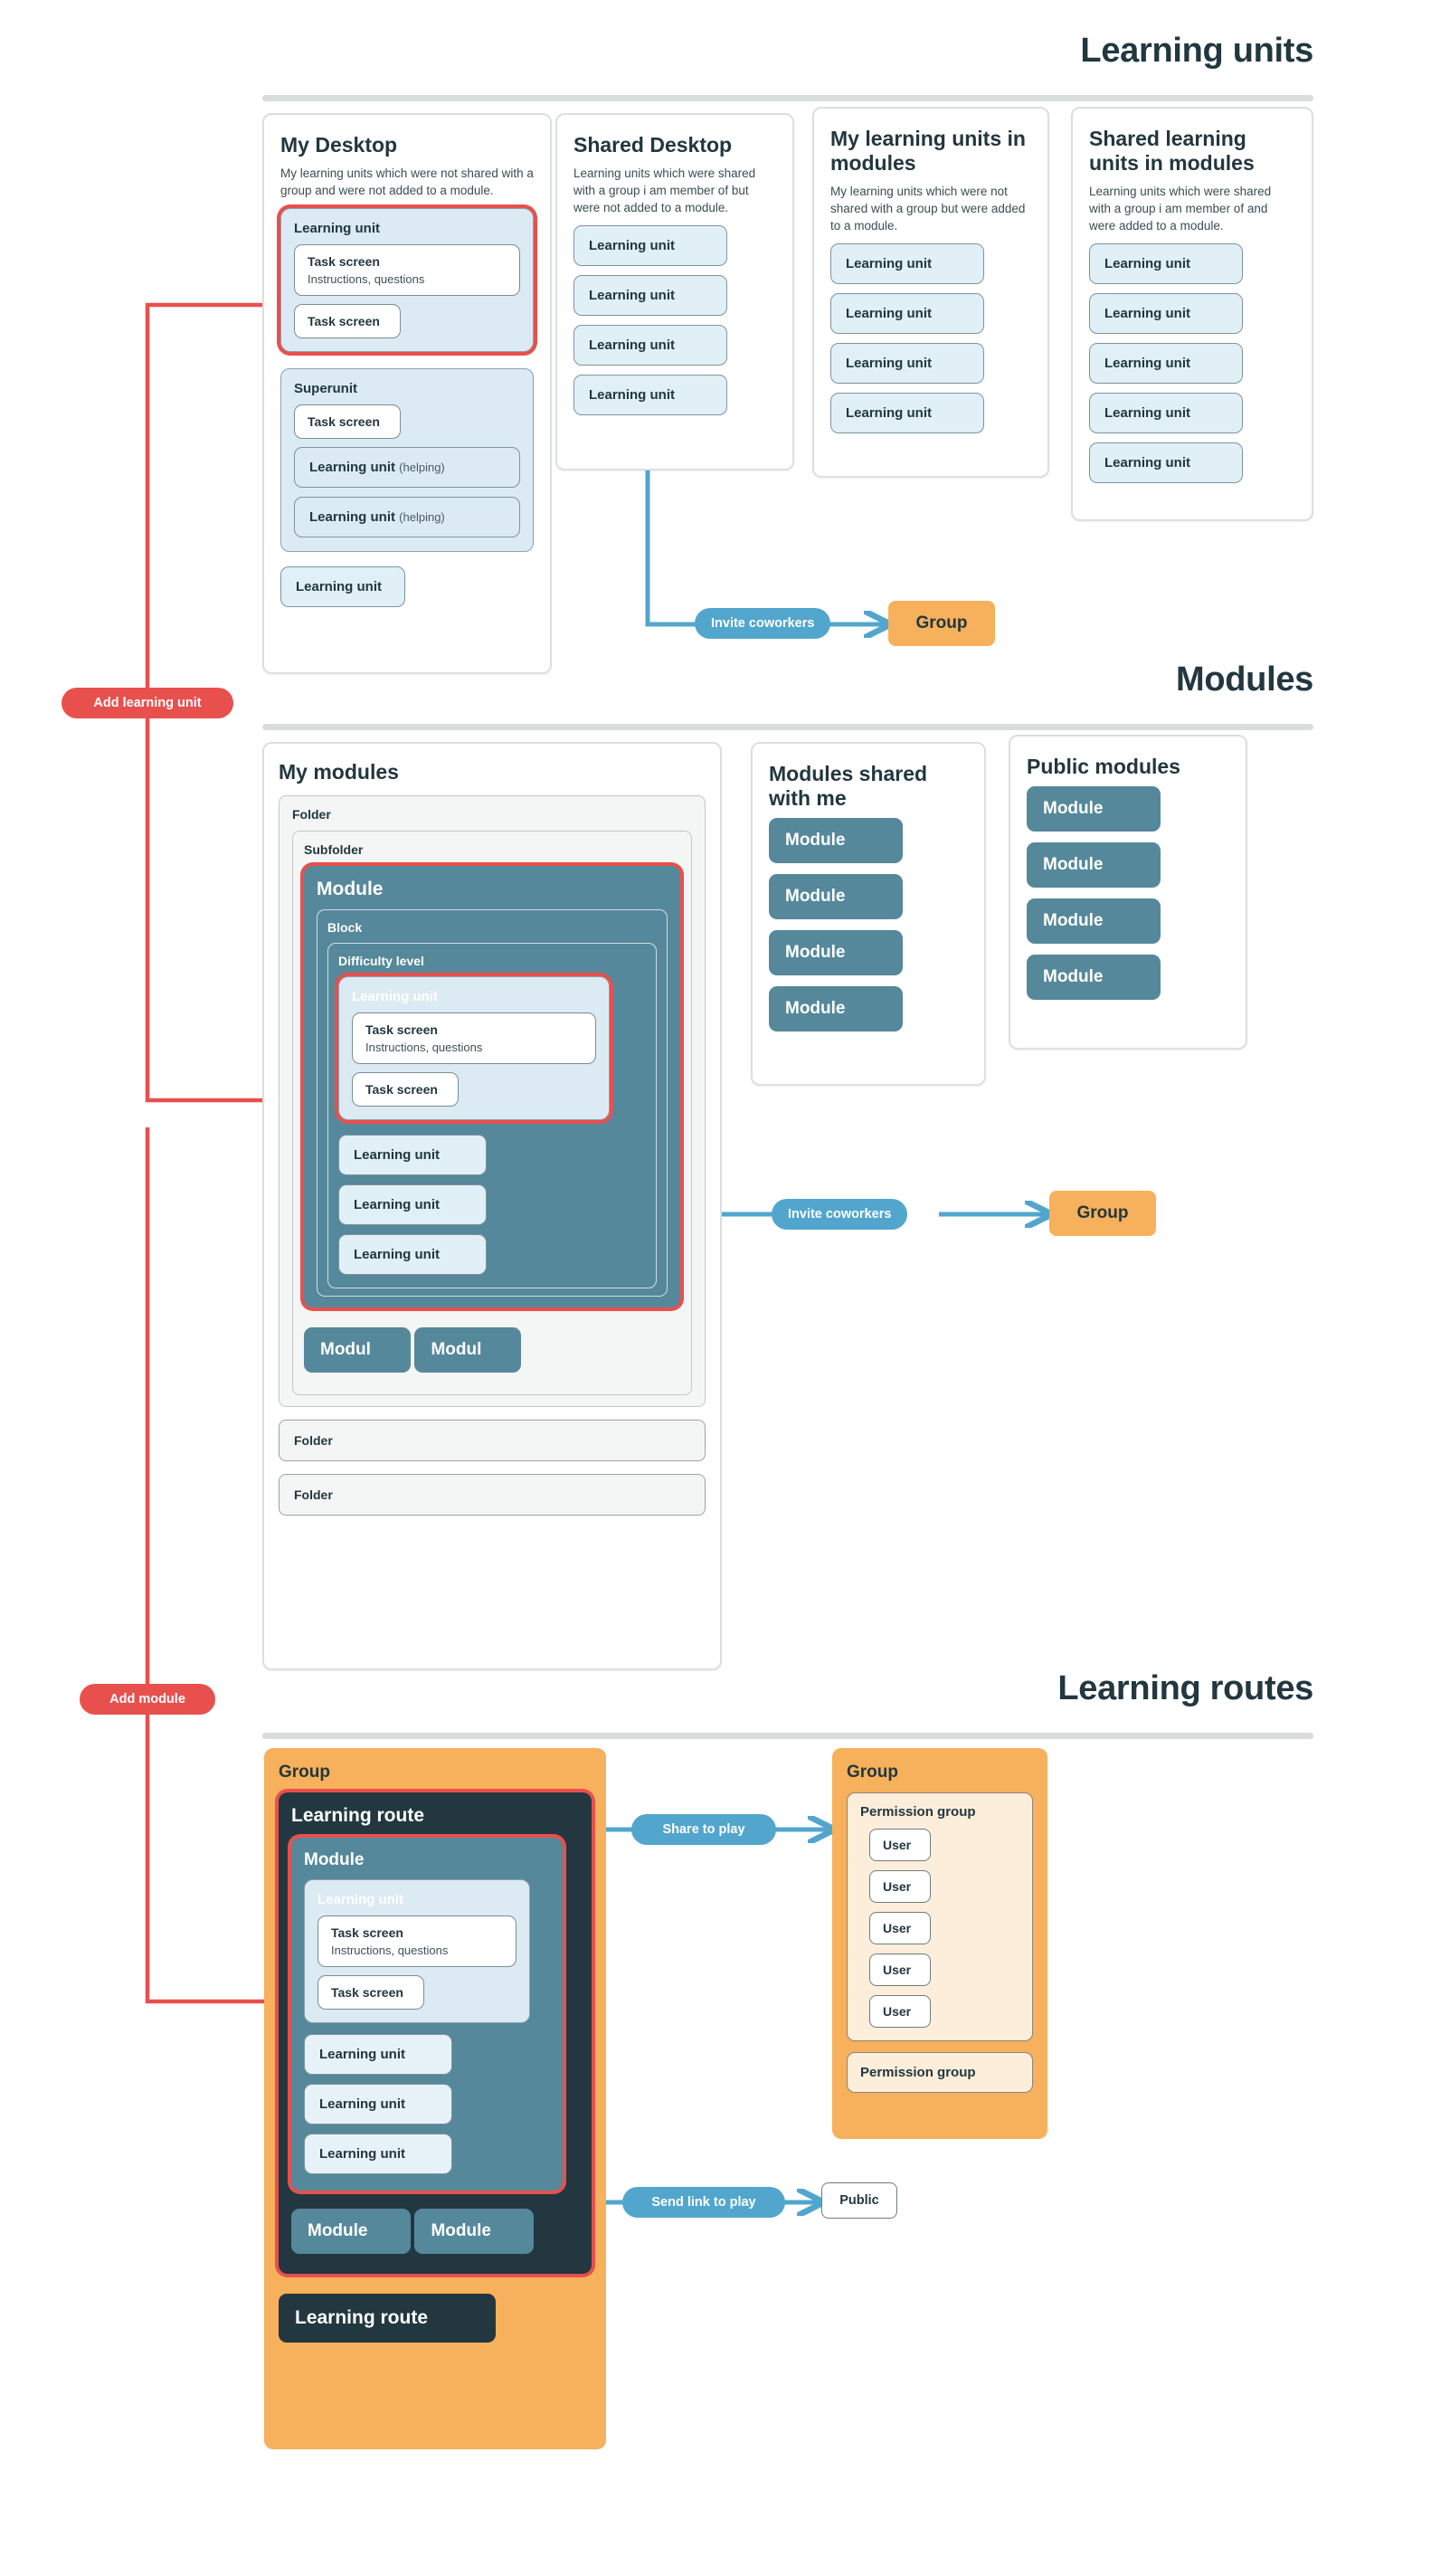  Describe the element at coordinates (345, 927) in the screenshot. I see `block-label: Block` at that location.